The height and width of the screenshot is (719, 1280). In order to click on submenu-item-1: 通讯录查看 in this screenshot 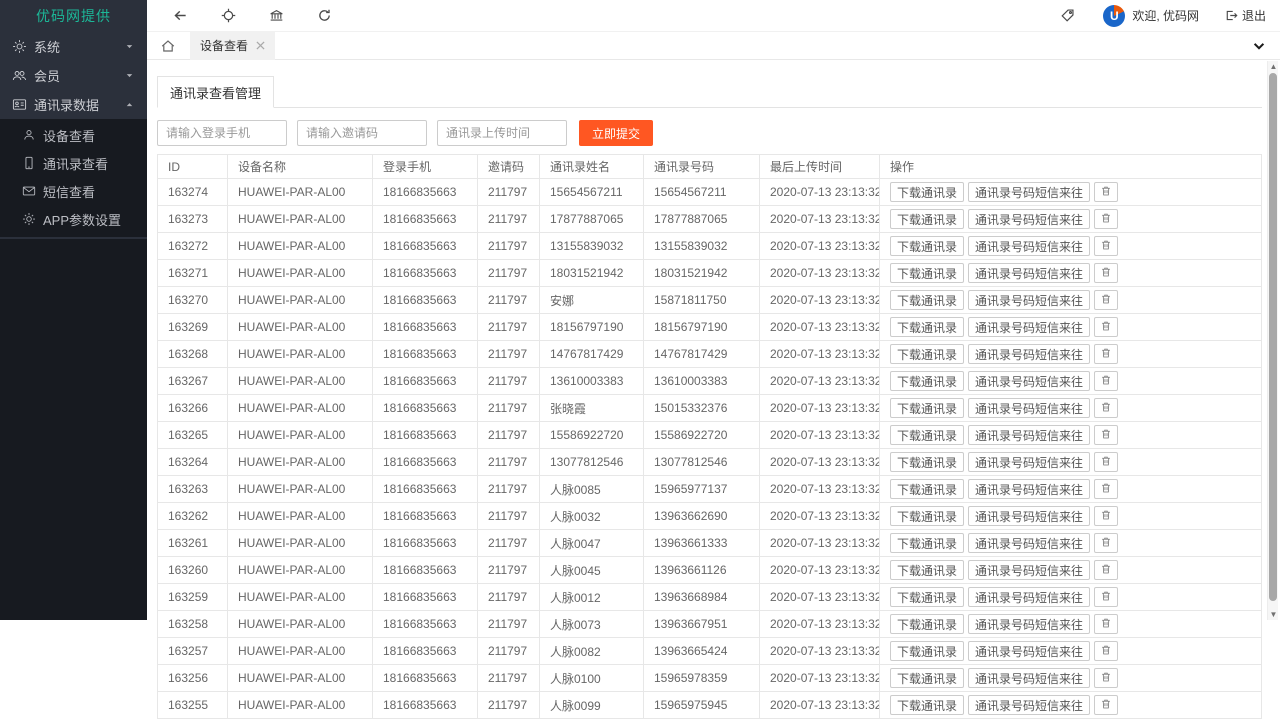, I will do `click(73, 163)`.